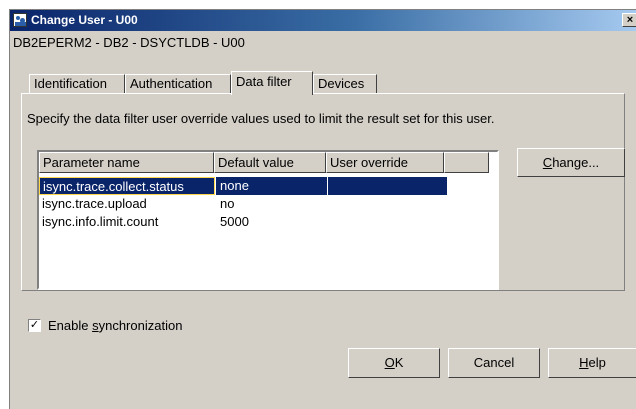 The height and width of the screenshot is (409, 636). I want to click on ok-button: OK, so click(394, 363).